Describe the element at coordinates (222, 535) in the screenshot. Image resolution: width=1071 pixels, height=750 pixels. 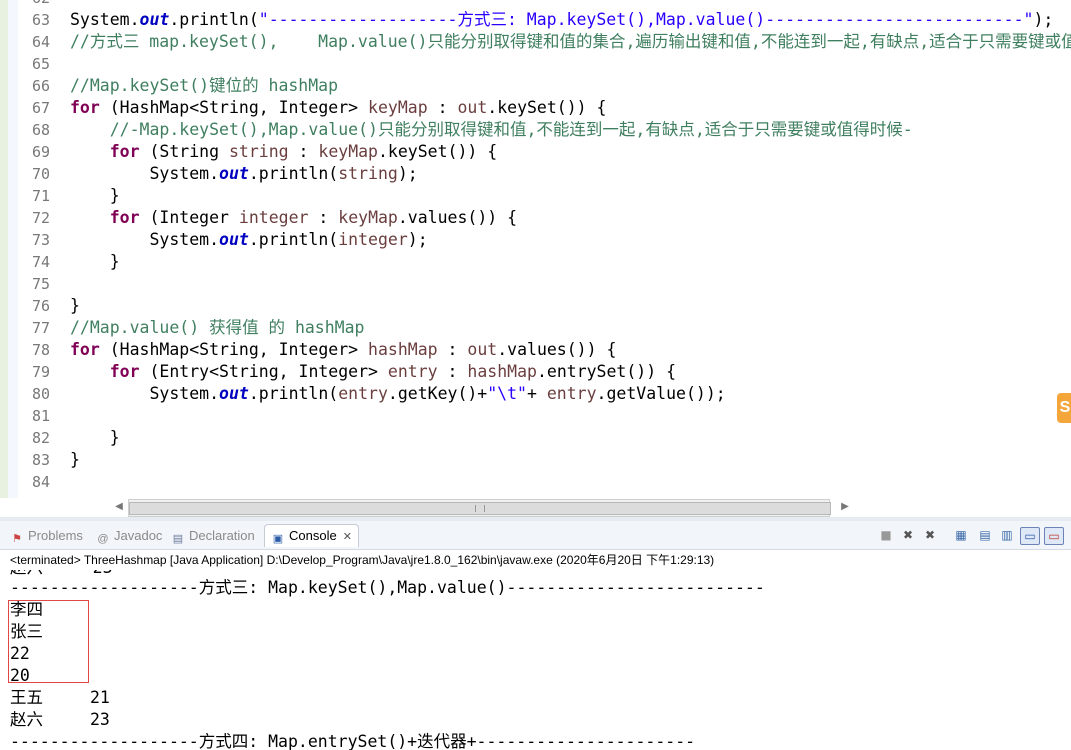
I see `tab-label: Declaration` at that location.